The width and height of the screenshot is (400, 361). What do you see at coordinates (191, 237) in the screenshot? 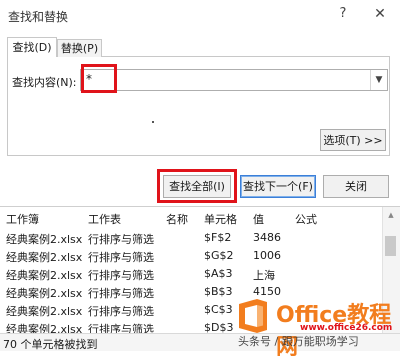
I see `table-row: 经典案例2.xlsx 行排序与筛选 $F$2 3486` at bounding box center [191, 237].